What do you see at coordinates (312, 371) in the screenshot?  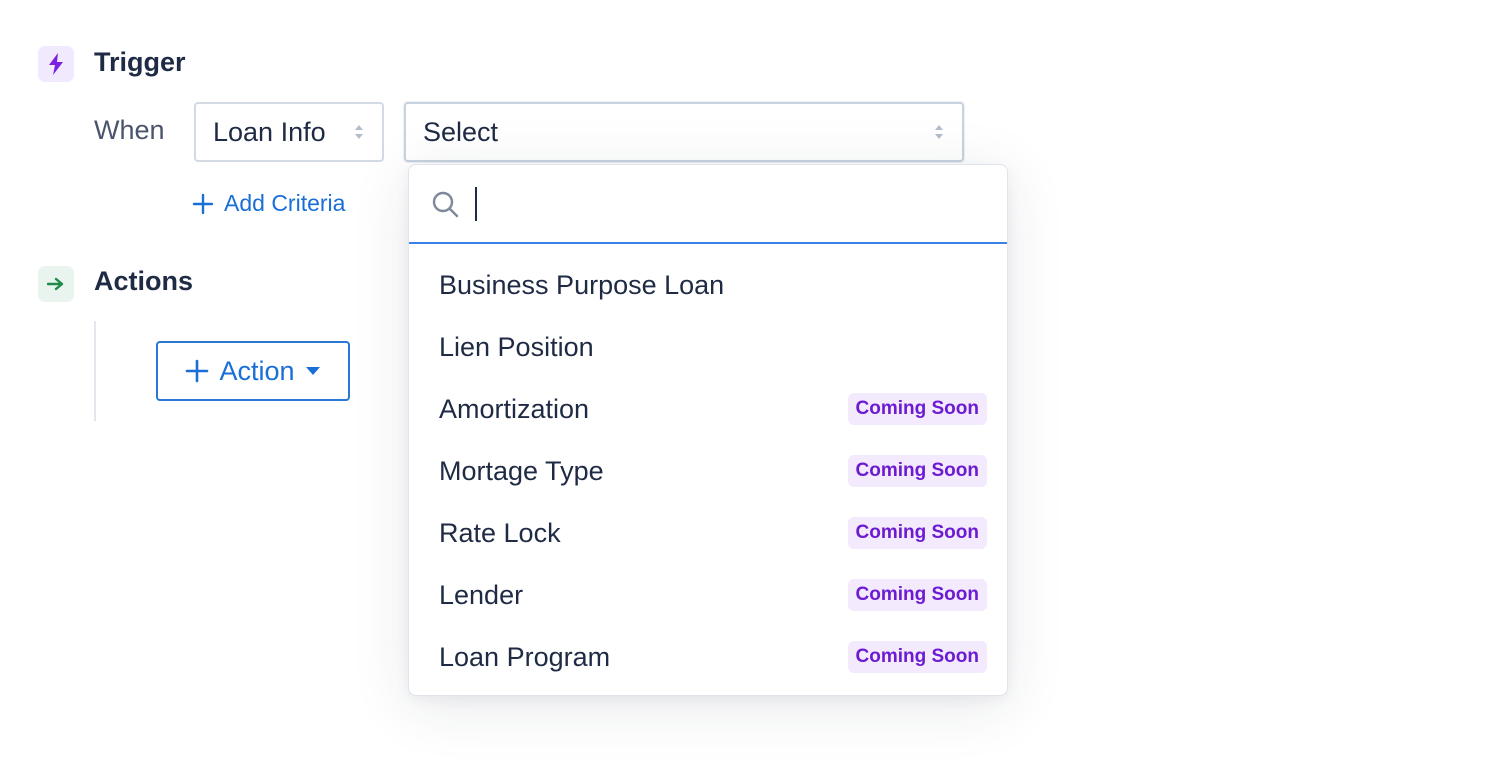 I see `caret-down-icon` at bounding box center [312, 371].